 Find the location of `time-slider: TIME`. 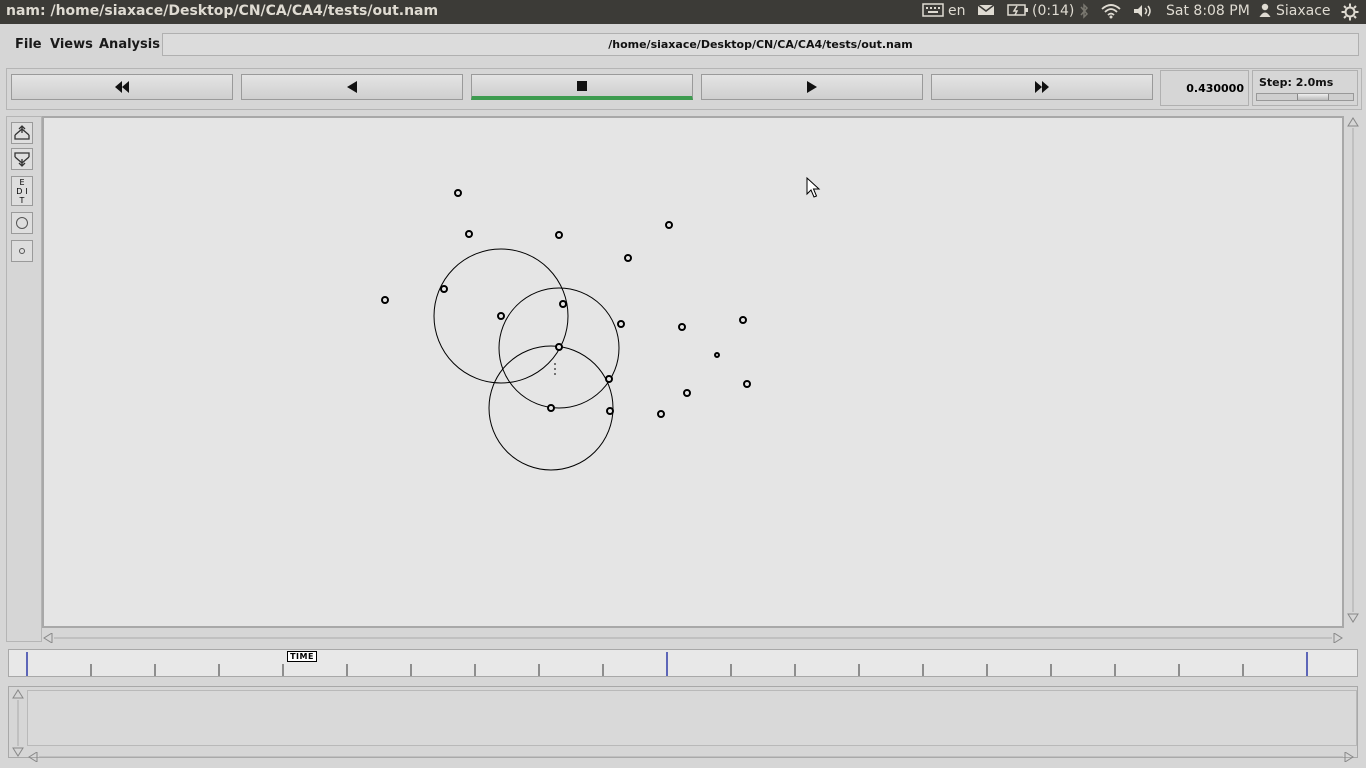

time-slider: TIME is located at coordinates (683, 663).